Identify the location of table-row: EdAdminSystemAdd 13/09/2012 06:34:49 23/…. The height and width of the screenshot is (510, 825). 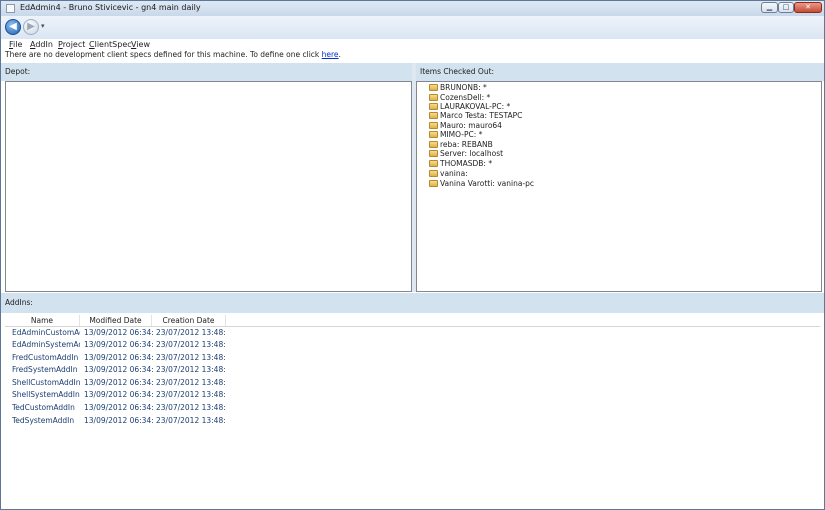
(155, 345).